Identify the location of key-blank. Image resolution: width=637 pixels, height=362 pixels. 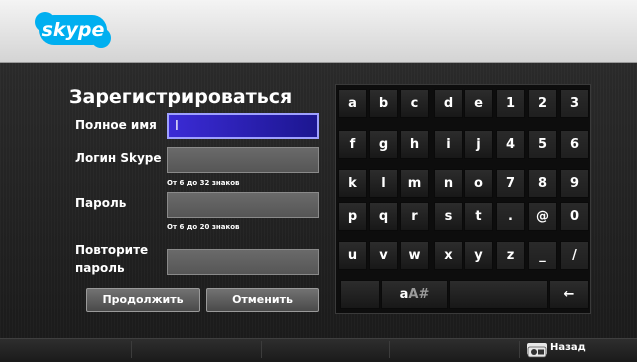
(360, 294).